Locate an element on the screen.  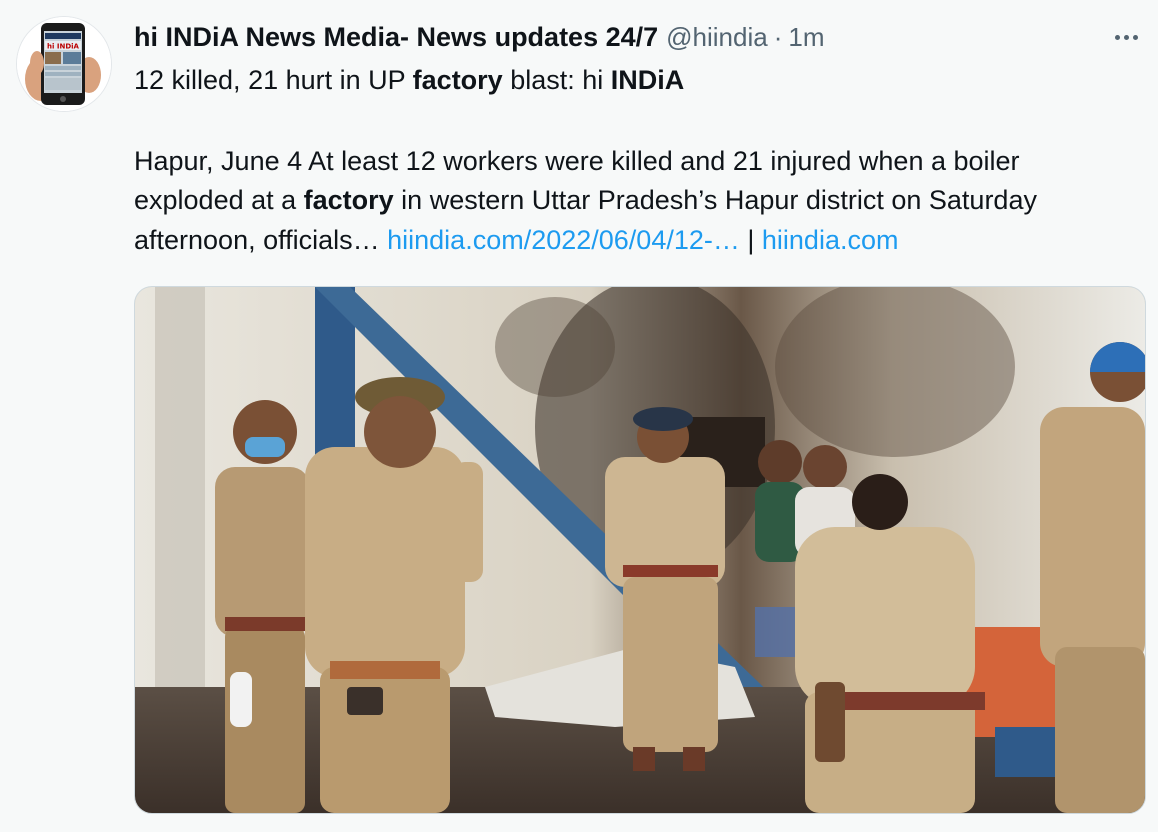
display-name: hi INDiA News Media- News updates 24/7 is located at coordinates (396, 37).